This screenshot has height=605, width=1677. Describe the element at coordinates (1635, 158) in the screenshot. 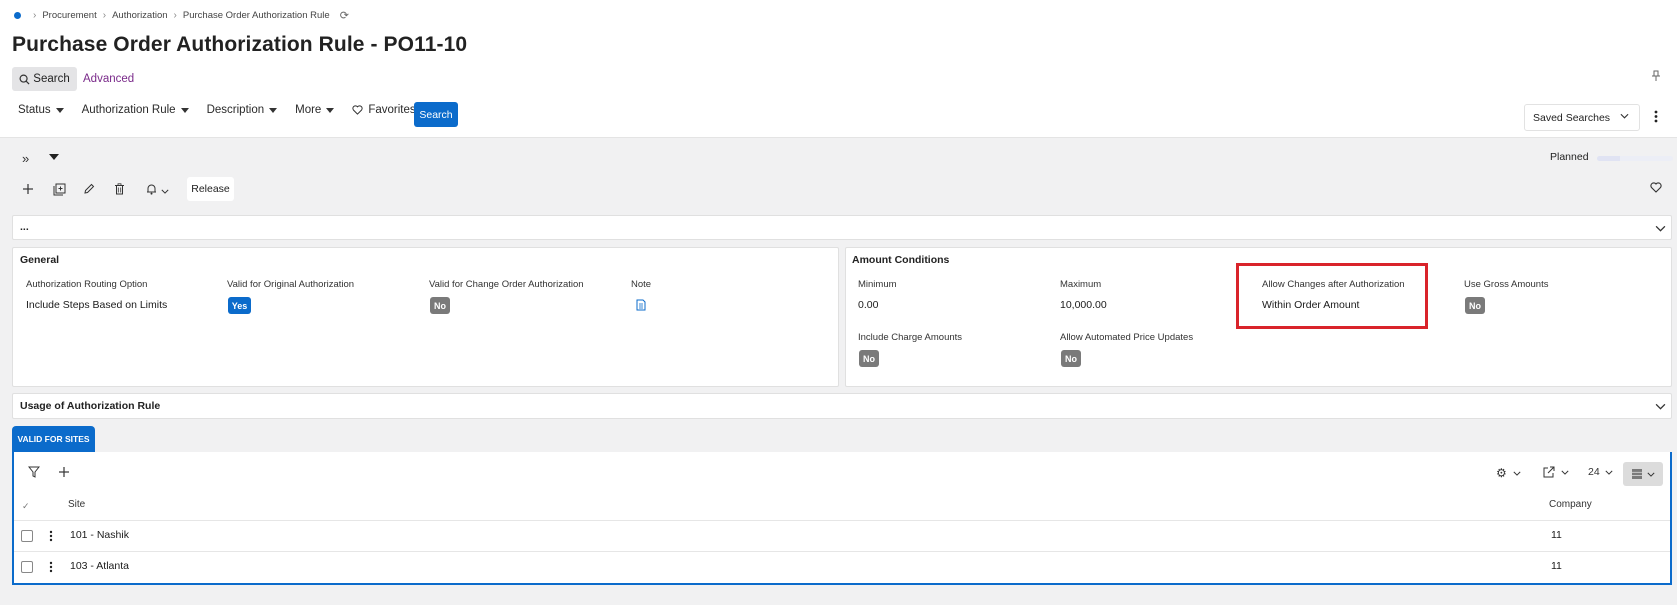

I see `status-progress-bar` at that location.